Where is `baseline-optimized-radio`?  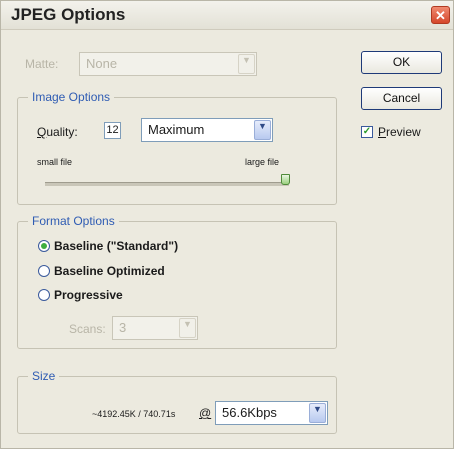 baseline-optimized-radio is located at coordinates (44, 271).